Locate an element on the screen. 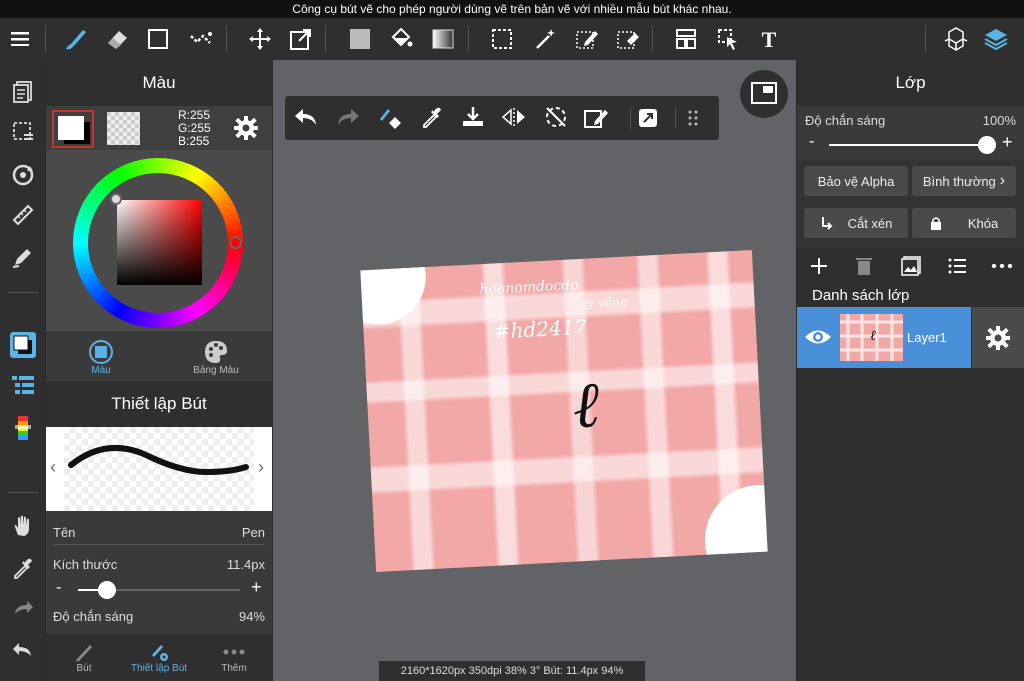  transform-tool-icon is located at coordinates (301, 39).